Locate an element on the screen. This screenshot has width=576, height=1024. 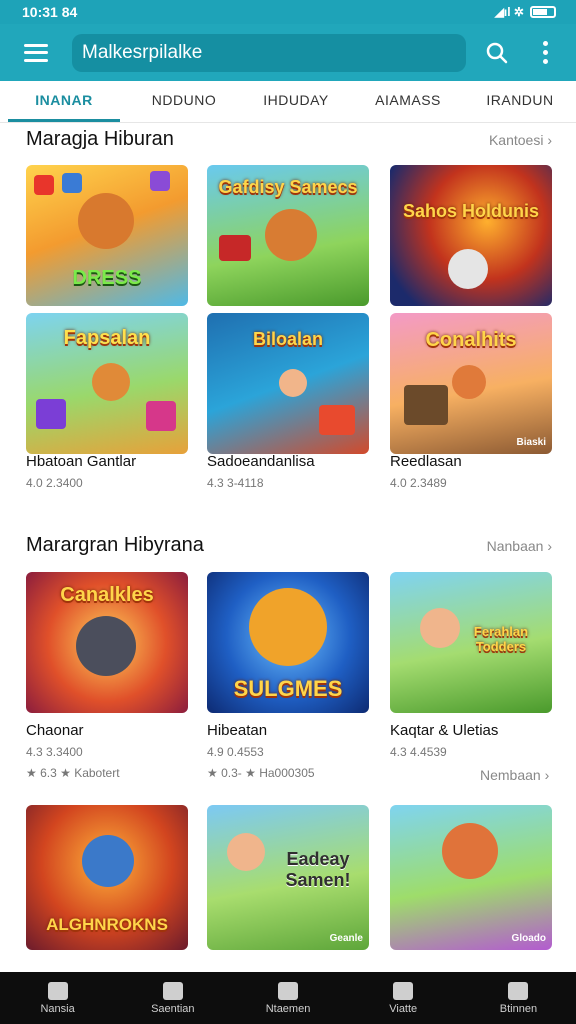
card-art-title: ALGHNROKNS is located at coordinates (107, 924).